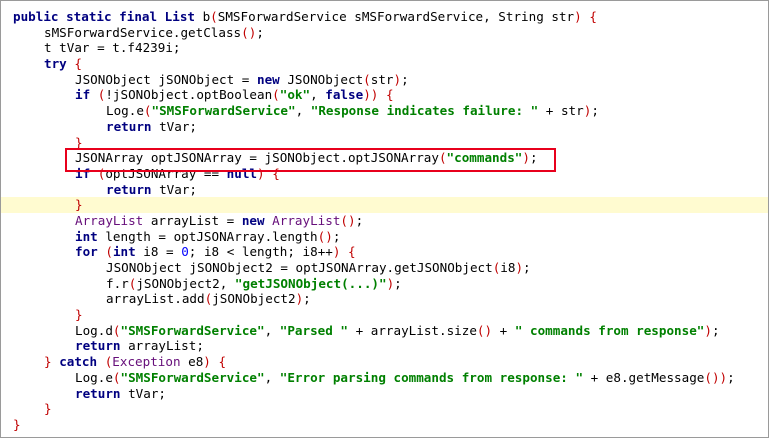 This screenshot has height=438, width=769. I want to click on code-line: f.r(jSONObject2, "getJSONObject(...)");, so click(384, 284).